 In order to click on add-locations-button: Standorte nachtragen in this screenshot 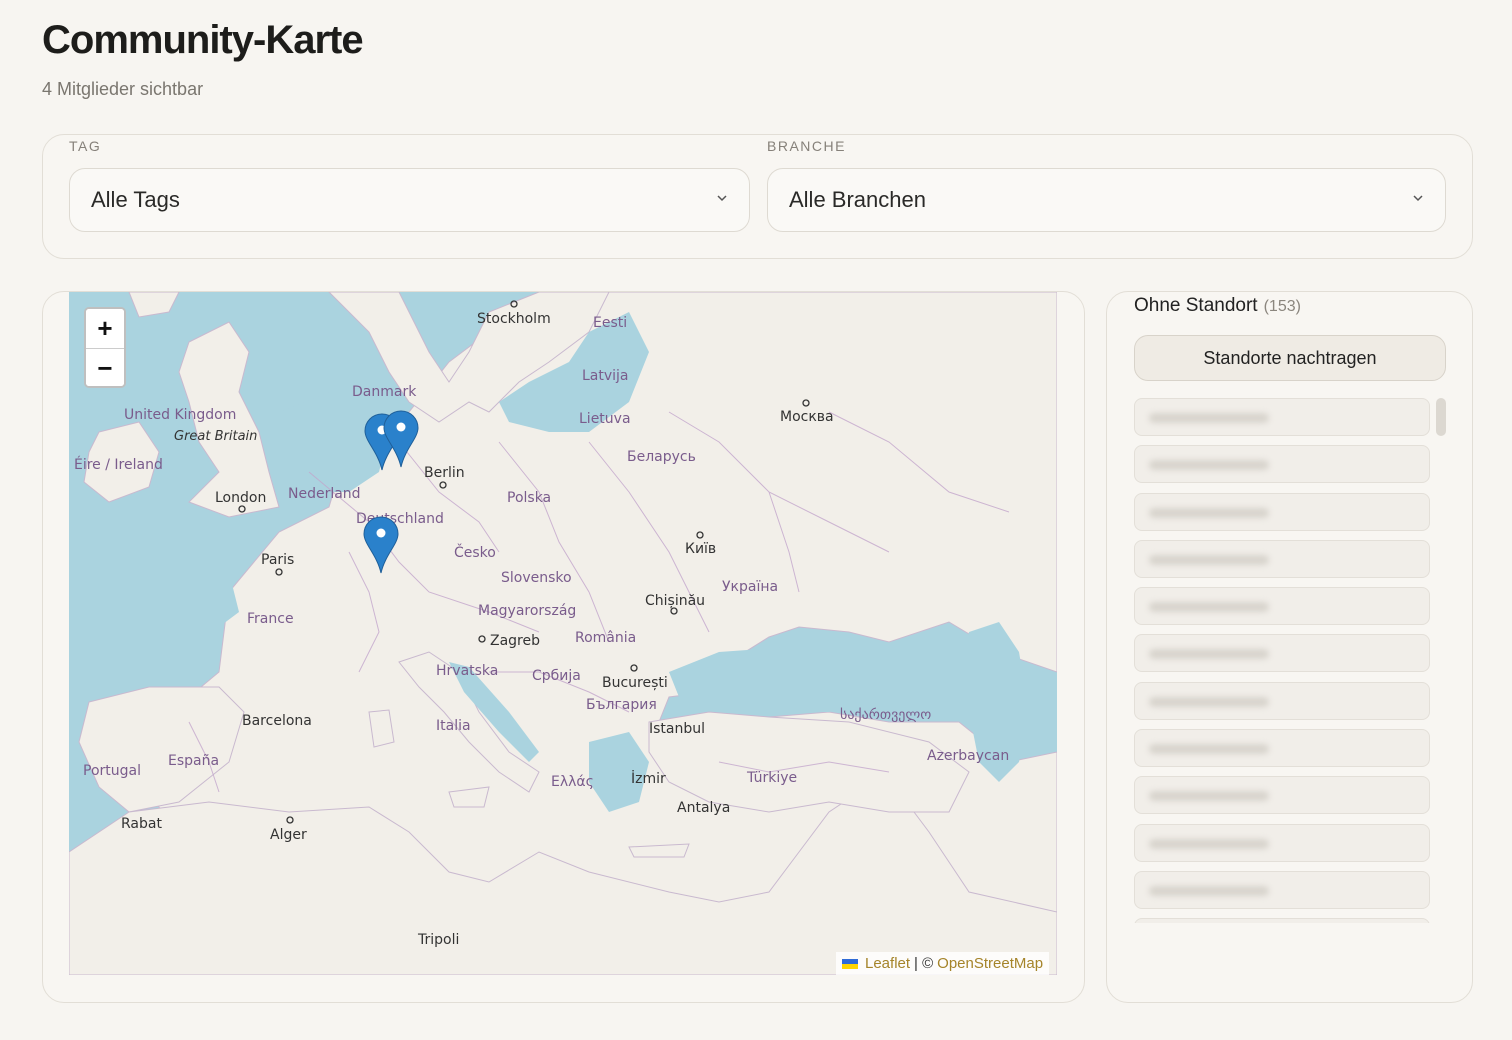, I will do `click(1290, 358)`.